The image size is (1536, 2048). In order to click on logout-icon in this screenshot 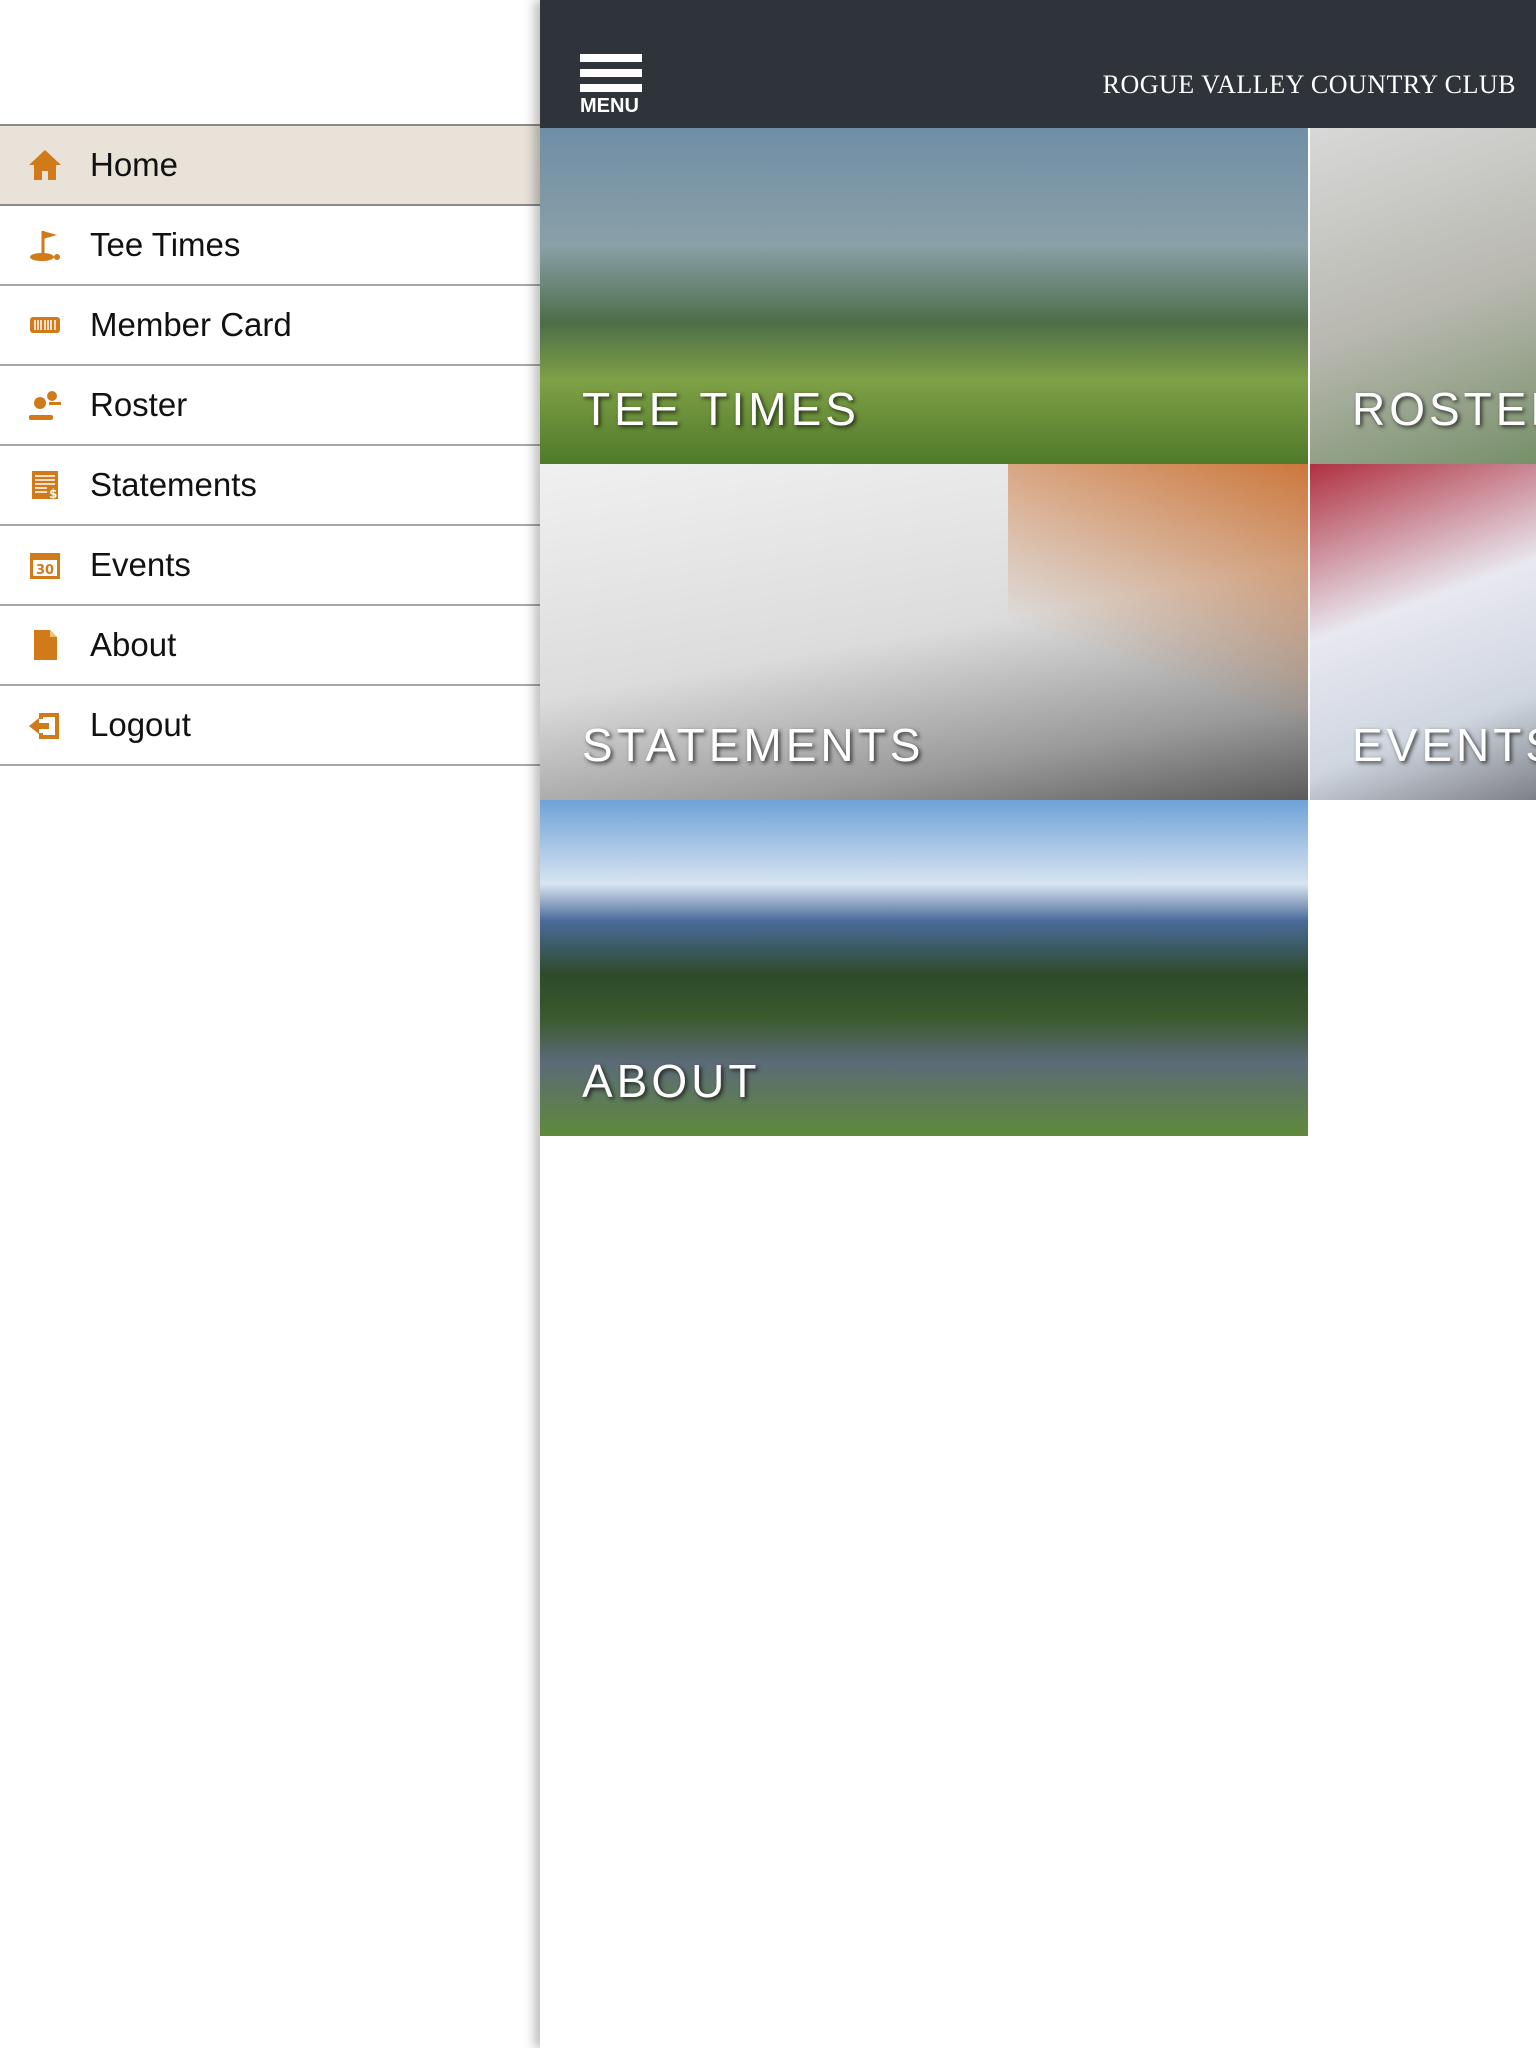, I will do `click(45, 725)`.